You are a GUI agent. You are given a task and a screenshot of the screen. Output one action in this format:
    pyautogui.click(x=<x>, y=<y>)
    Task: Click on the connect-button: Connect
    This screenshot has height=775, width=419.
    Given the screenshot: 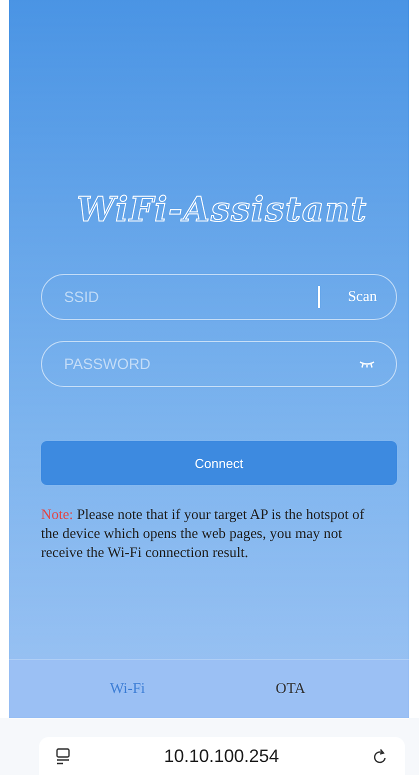 What is the action you would take?
    pyautogui.click(x=219, y=463)
    